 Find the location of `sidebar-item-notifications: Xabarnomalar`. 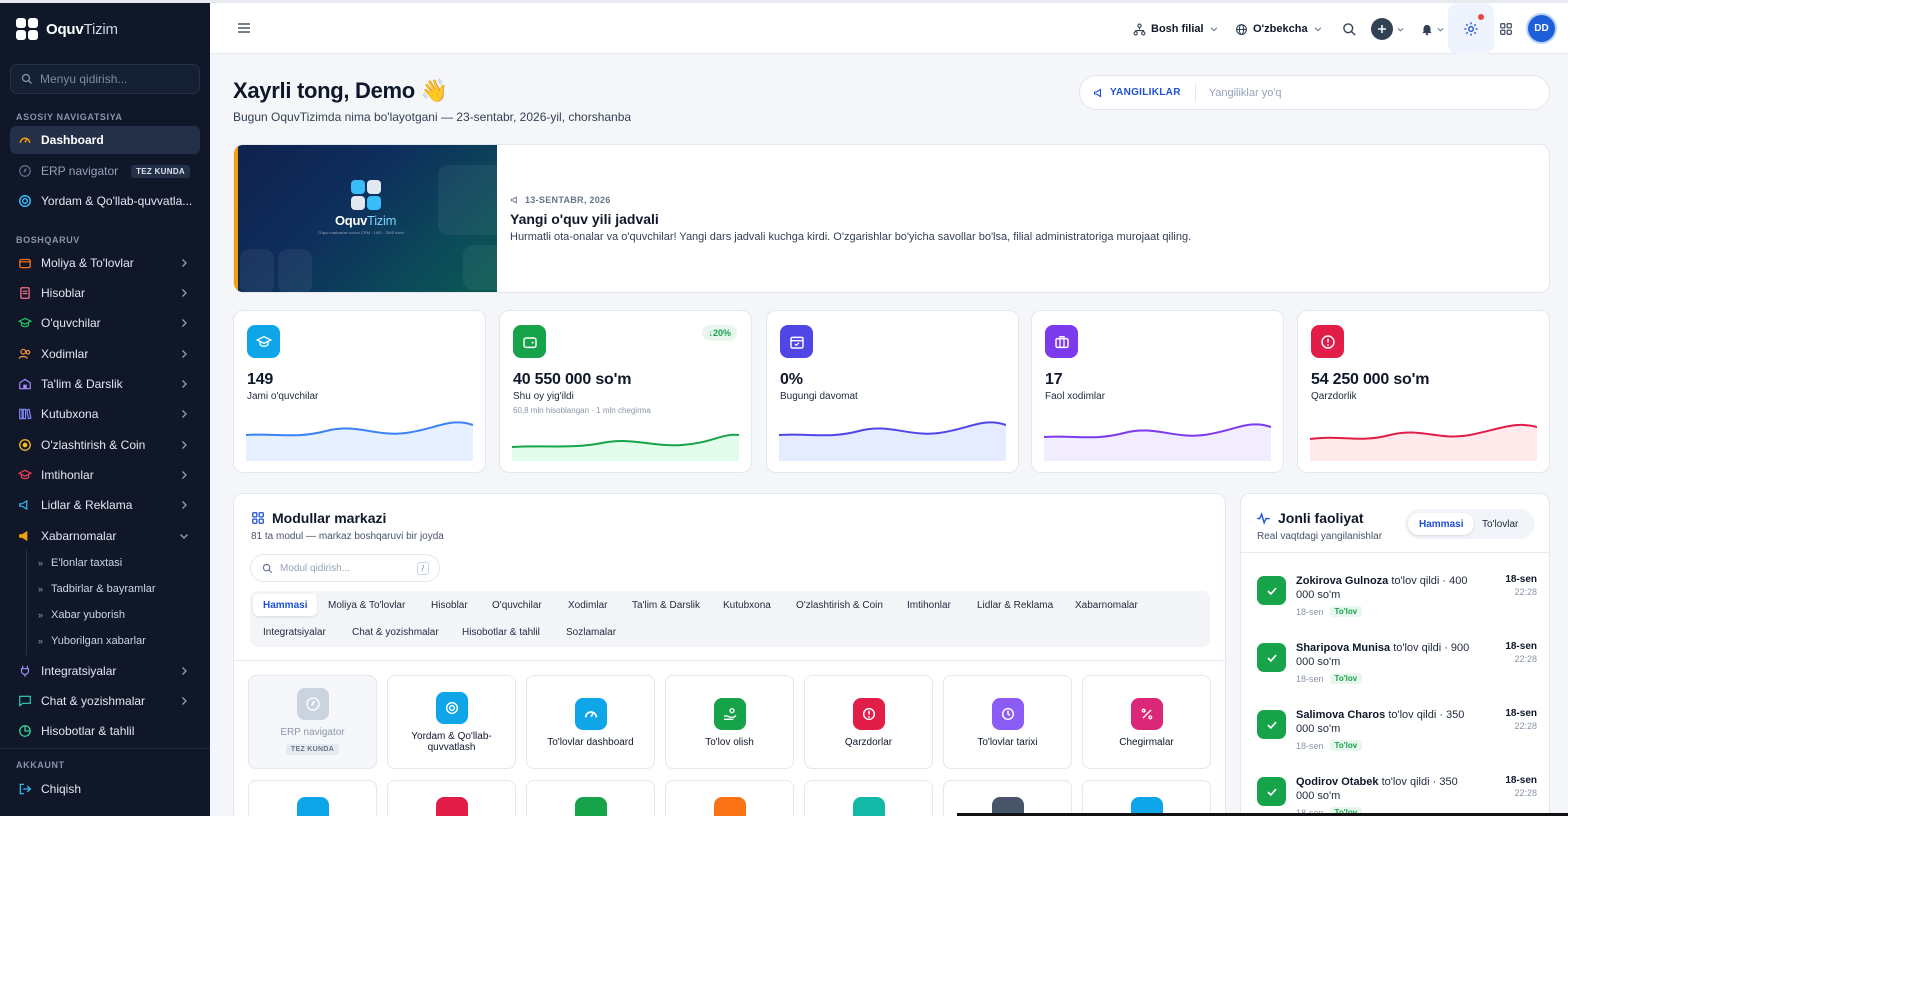

sidebar-item-notifications: Xabarnomalar is located at coordinates (105, 536).